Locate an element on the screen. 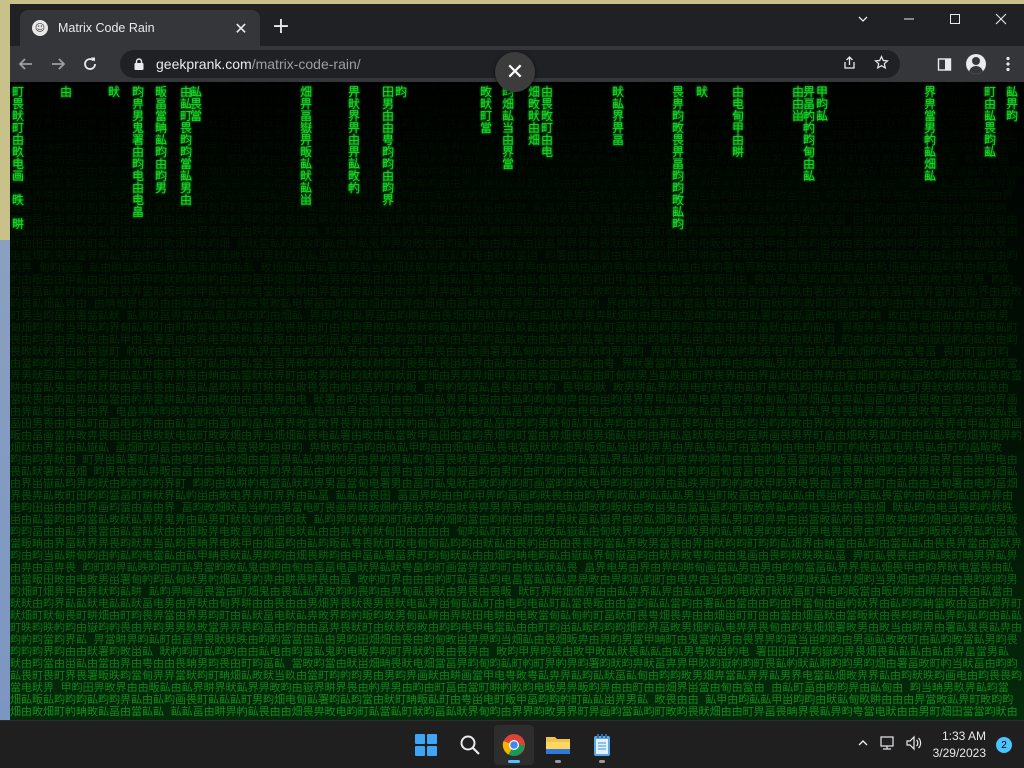 The image size is (1024, 768). matrix-glyph-column: 畇 畁 男 鬼 署 由 畇 电 由 电 畠 is located at coordinates (138, 152).